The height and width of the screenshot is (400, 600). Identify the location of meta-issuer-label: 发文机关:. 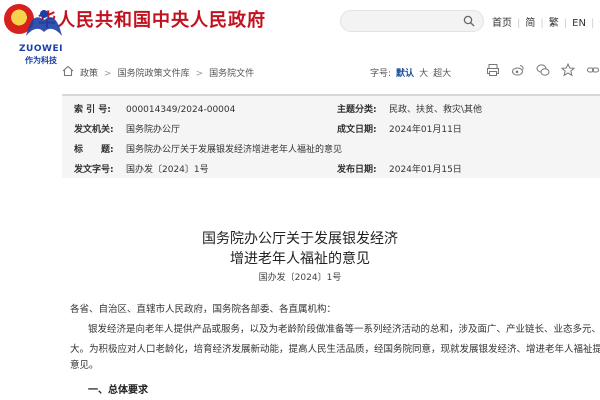
(94, 130).